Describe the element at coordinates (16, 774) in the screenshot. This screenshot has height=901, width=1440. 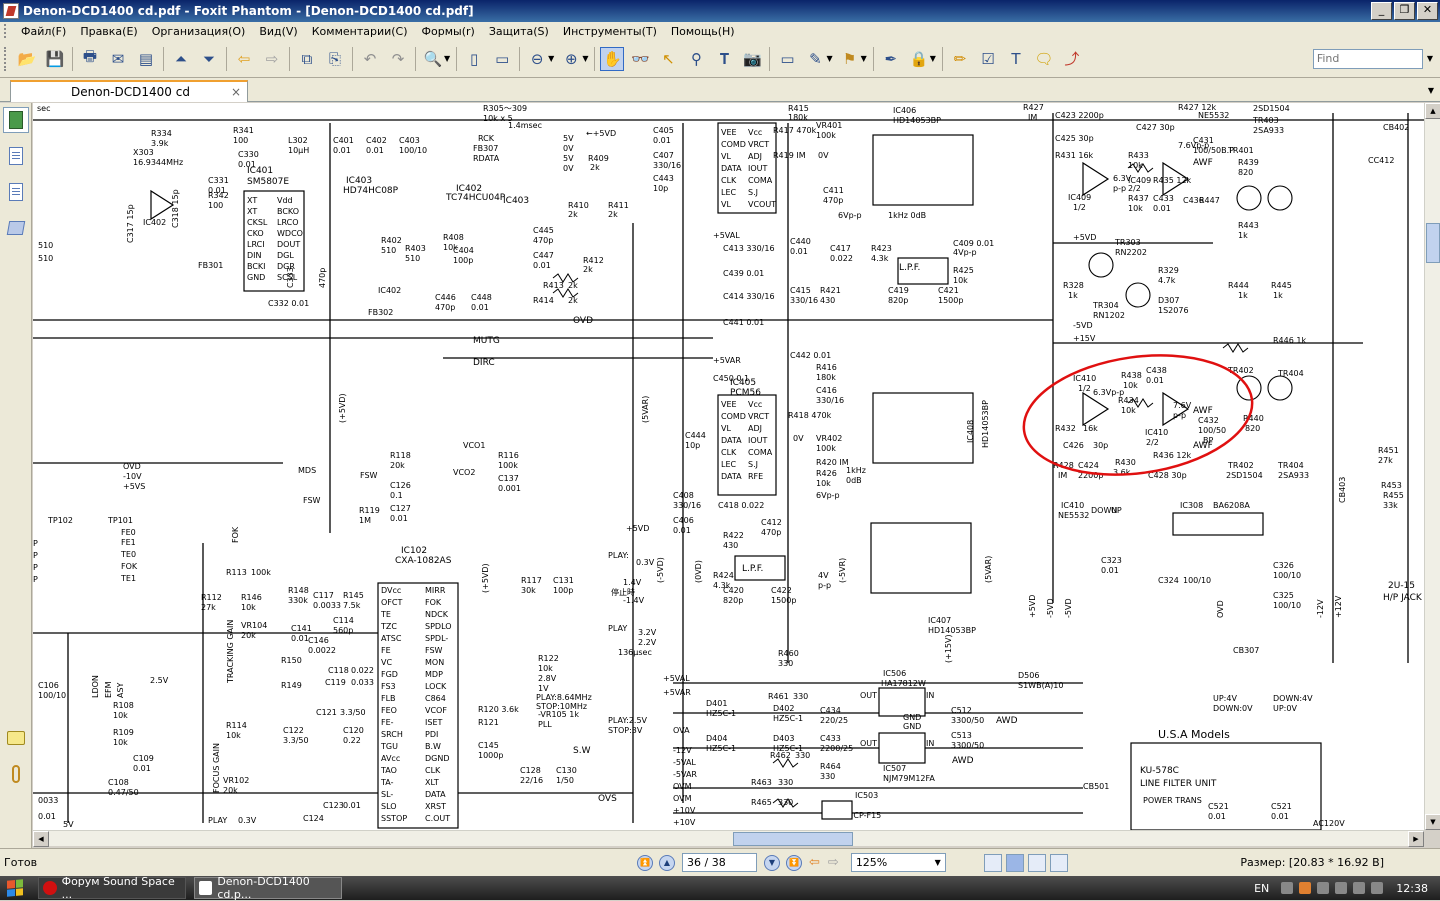
I see `attachments-panel-button` at that location.